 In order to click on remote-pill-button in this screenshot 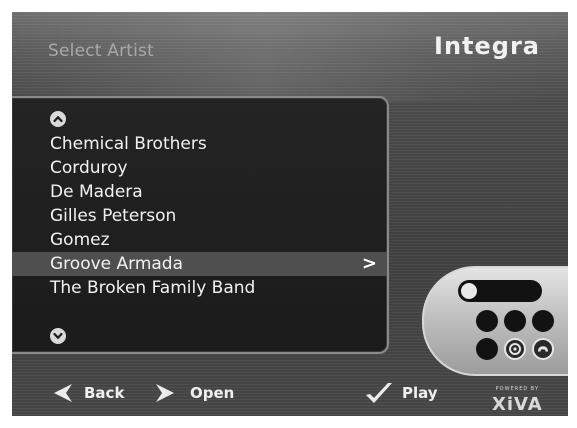, I will do `click(500, 291)`.